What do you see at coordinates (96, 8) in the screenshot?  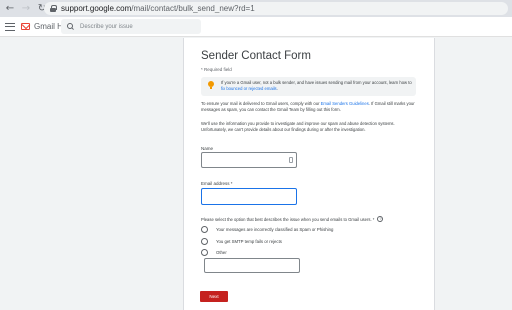 I see `url-host: support.google.com` at bounding box center [96, 8].